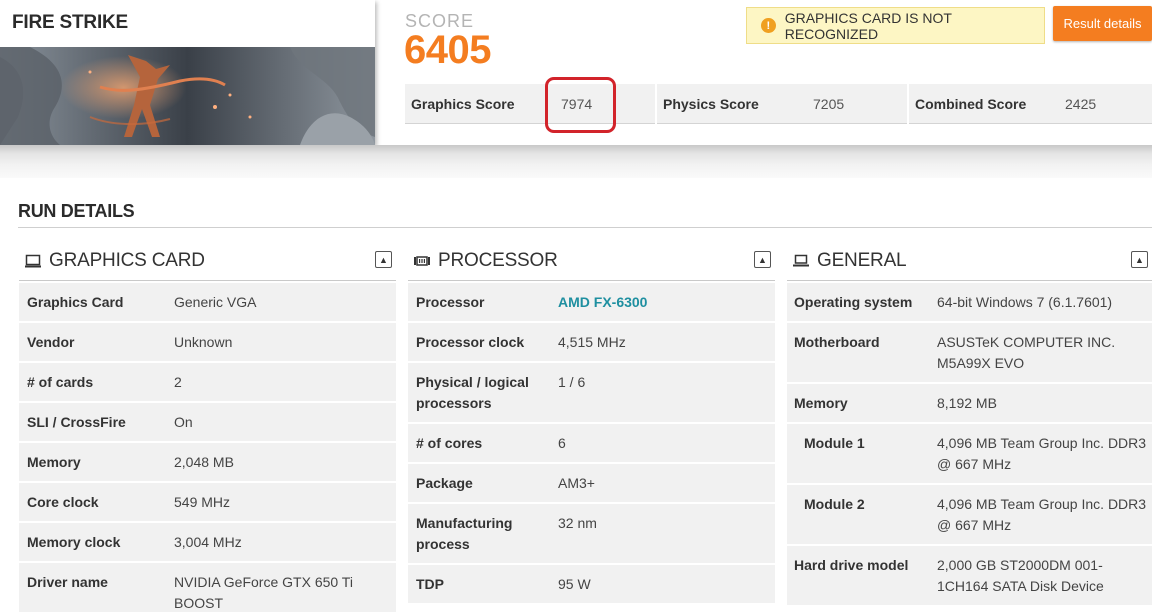 This screenshot has width=1152, height=612. I want to click on general-panel-header: GENERAL ▲, so click(969, 261).